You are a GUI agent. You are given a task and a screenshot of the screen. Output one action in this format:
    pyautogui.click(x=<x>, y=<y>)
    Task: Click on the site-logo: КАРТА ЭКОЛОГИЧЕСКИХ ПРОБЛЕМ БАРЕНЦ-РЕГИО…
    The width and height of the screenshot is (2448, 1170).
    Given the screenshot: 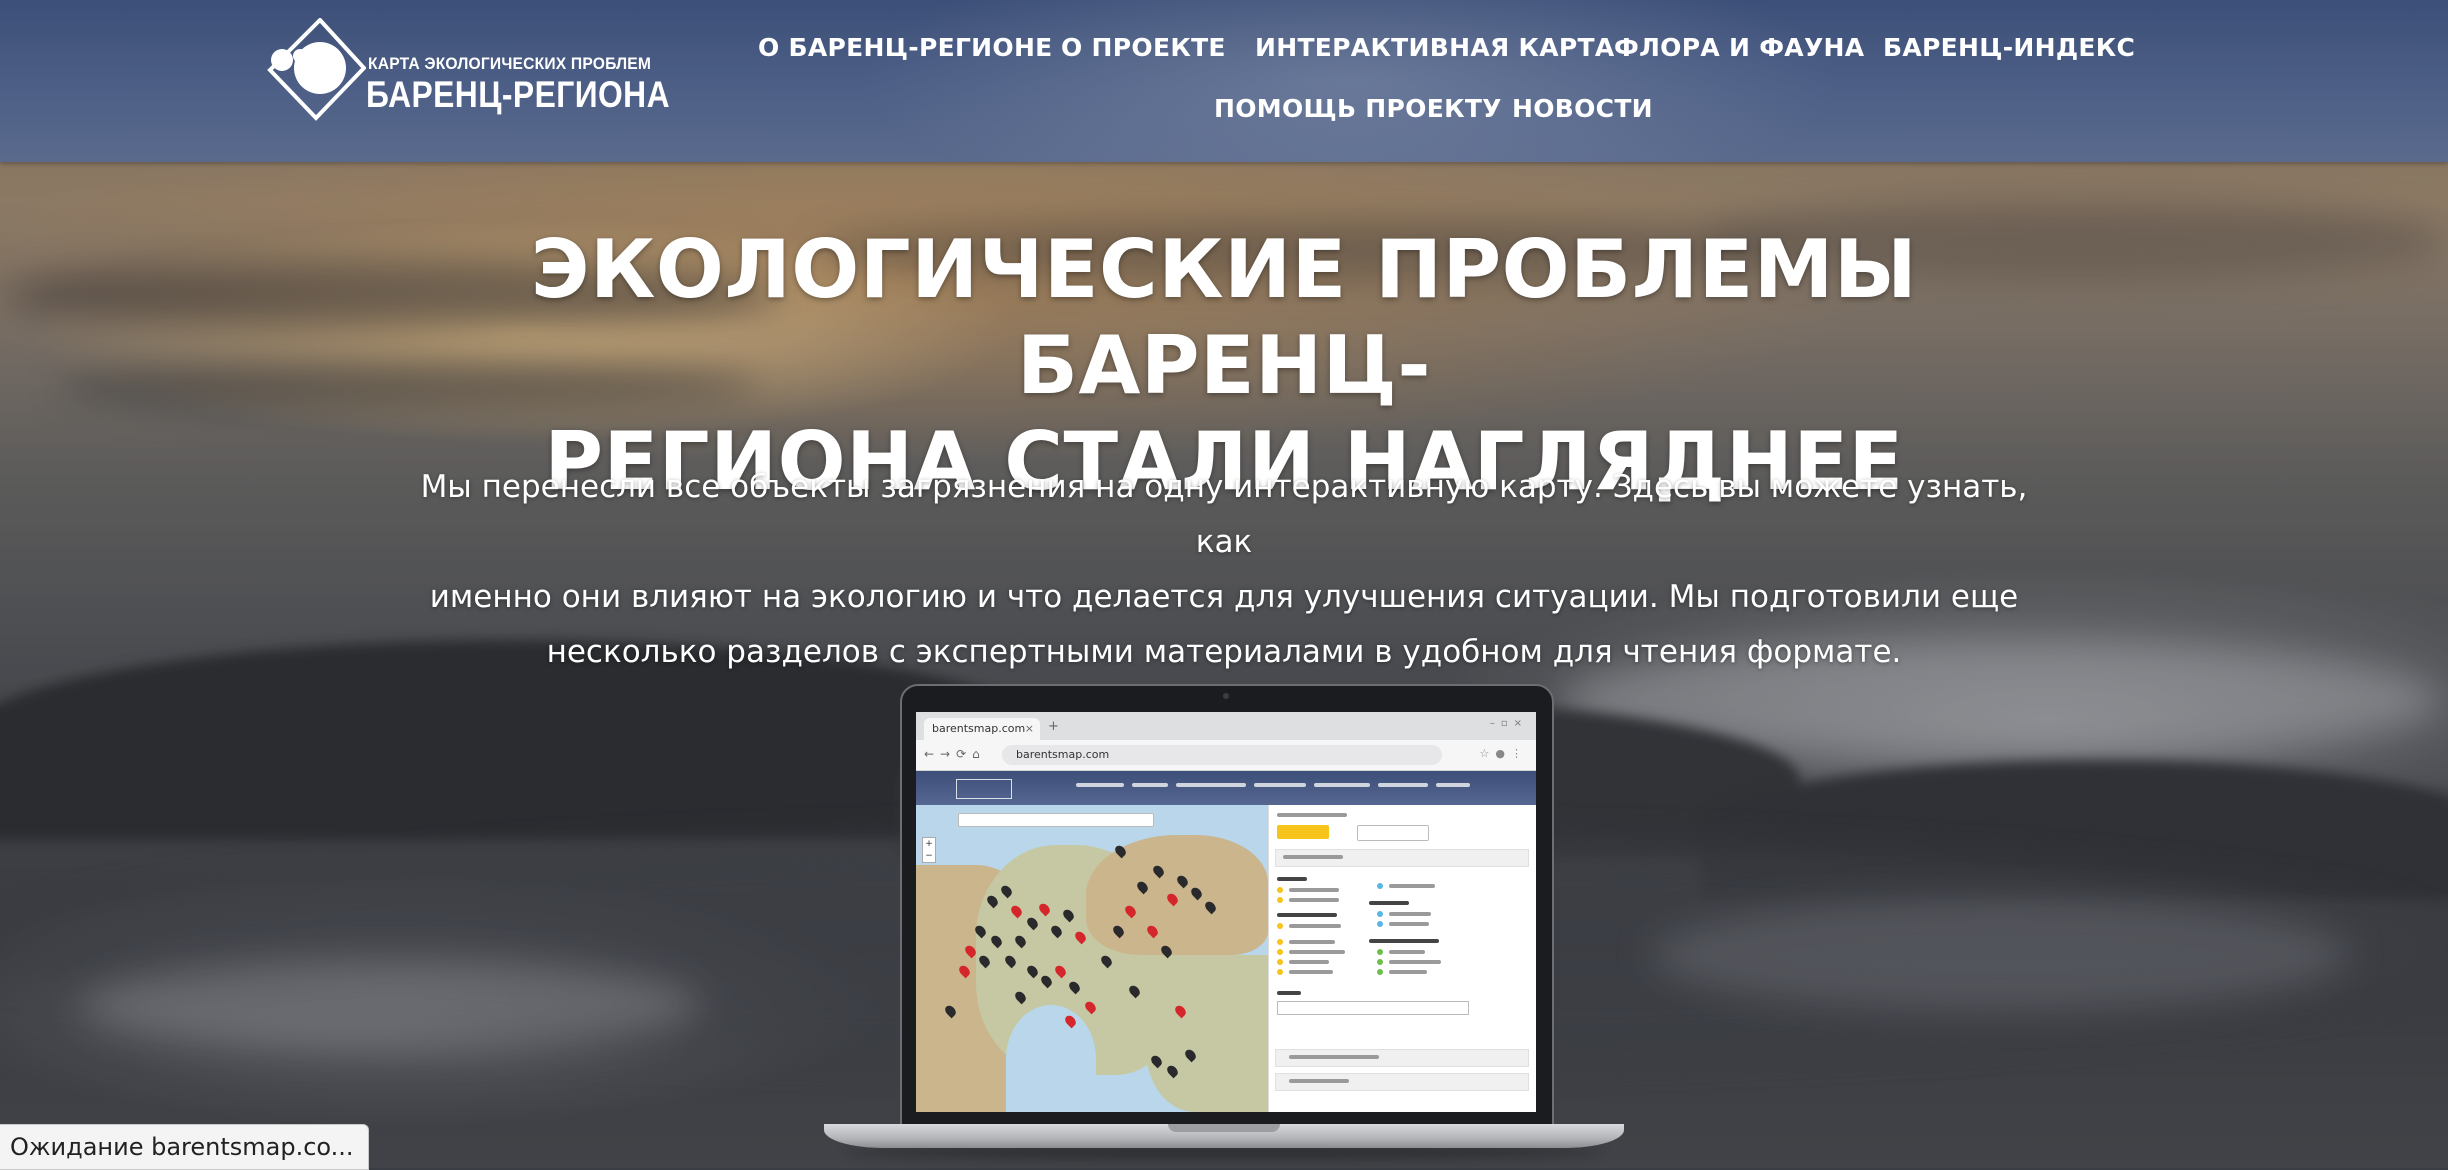 What is the action you would take?
    pyautogui.click(x=466, y=70)
    